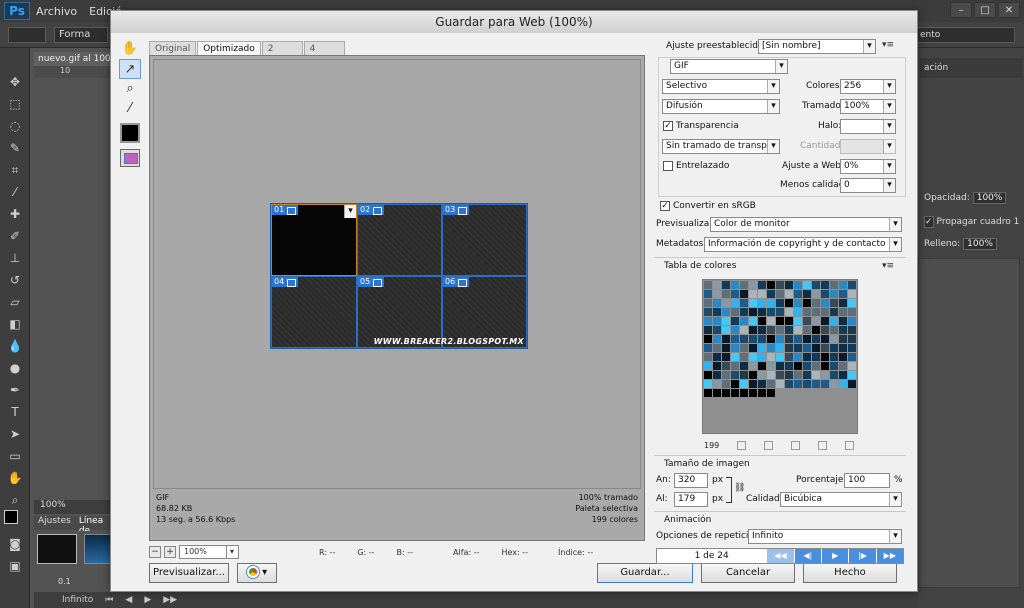 This screenshot has width=1024, height=608. I want to click on layers-list, so click(969, 423).